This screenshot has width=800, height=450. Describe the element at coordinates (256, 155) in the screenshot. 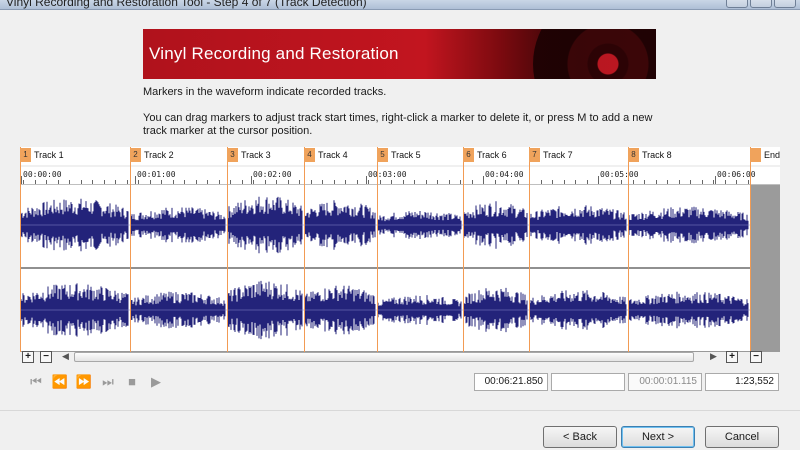

I see `marker-label: Track 3` at that location.